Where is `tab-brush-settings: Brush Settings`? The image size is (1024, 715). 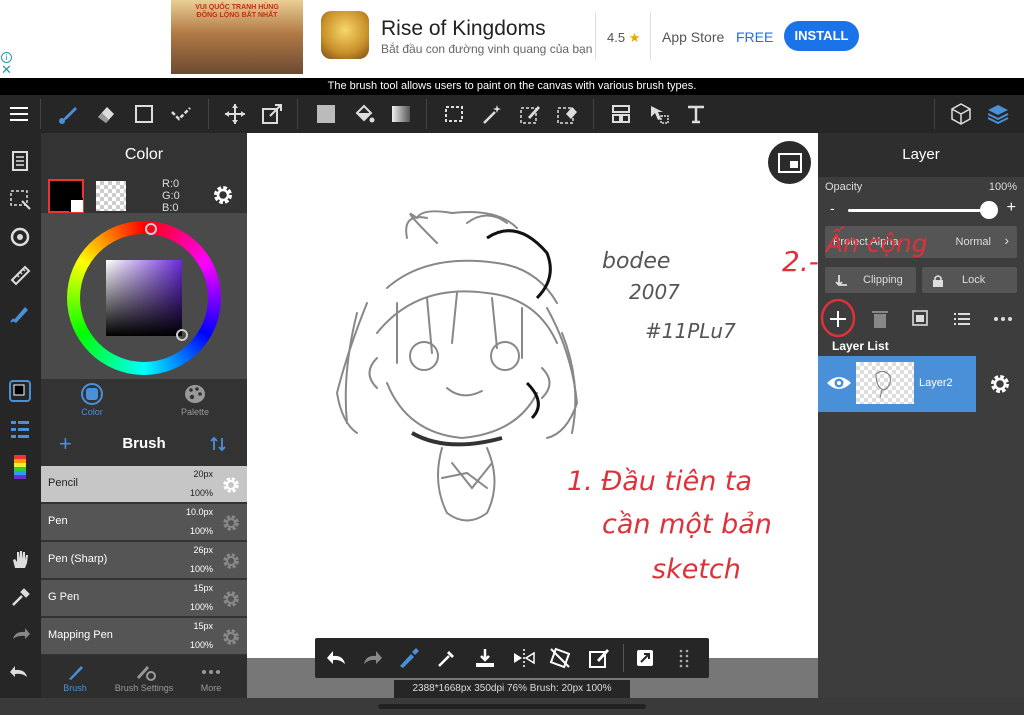
tab-brush-settings: Brush Settings is located at coordinates (144, 678).